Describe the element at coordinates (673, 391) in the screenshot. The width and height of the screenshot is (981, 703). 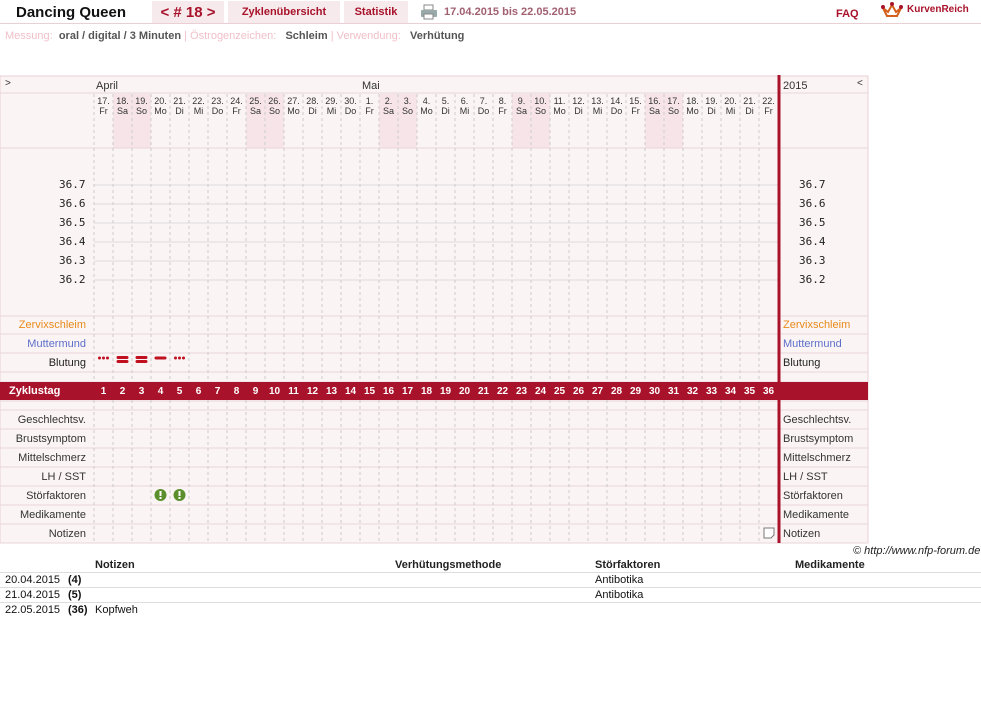
I see `zyklustag-number: 31` at that location.